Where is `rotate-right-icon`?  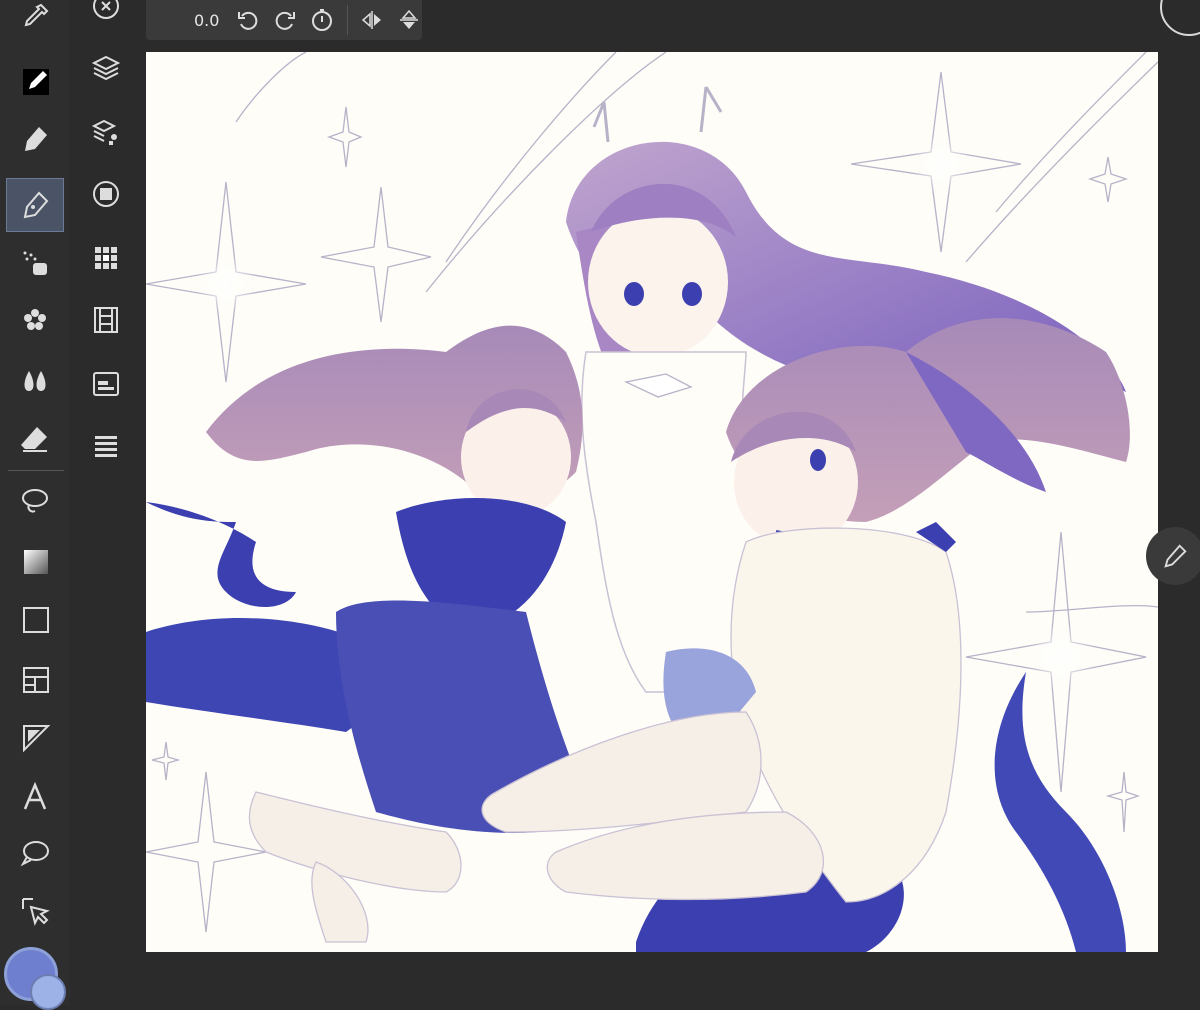
rotate-right-icon is located at coordinates (285, 20).